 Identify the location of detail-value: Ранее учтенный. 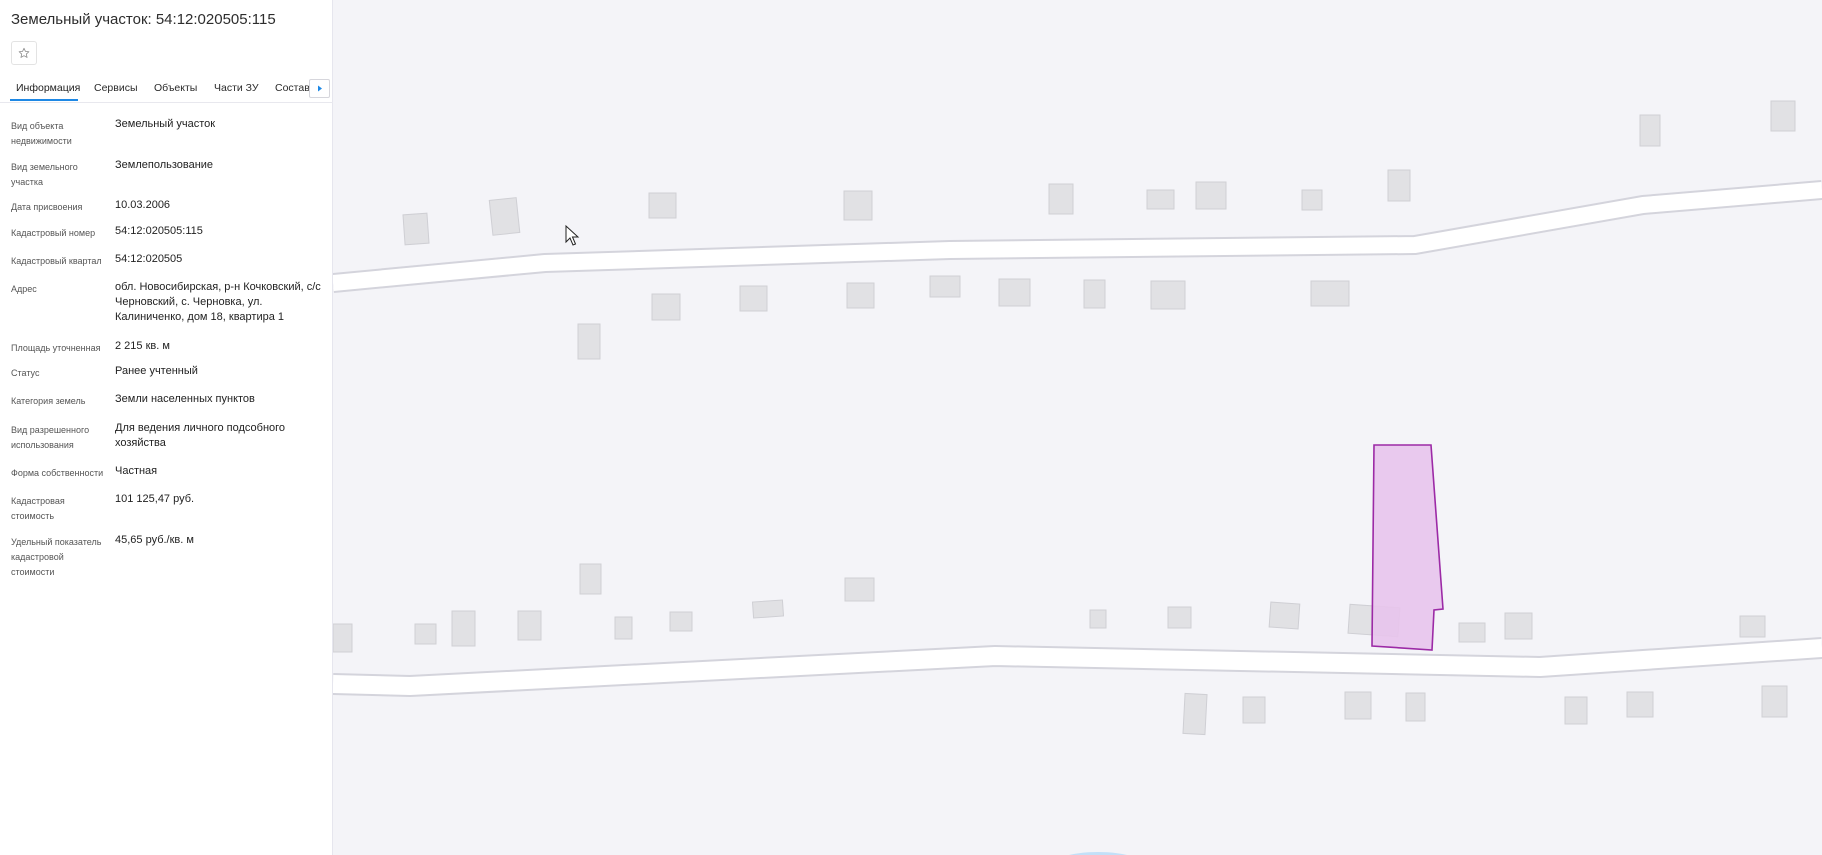
(156, 371).